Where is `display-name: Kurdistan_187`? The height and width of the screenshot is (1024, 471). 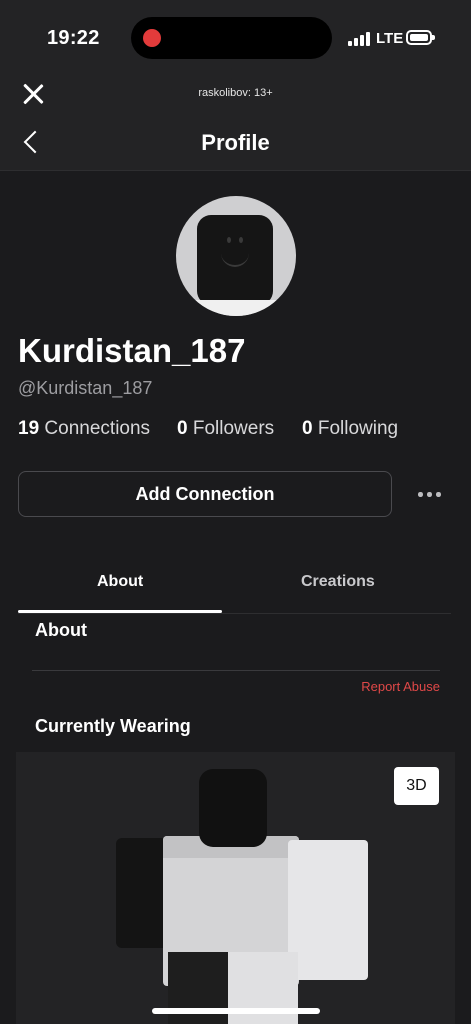 display-name: Kurdistan_187 is located at coordinates (132, 350).